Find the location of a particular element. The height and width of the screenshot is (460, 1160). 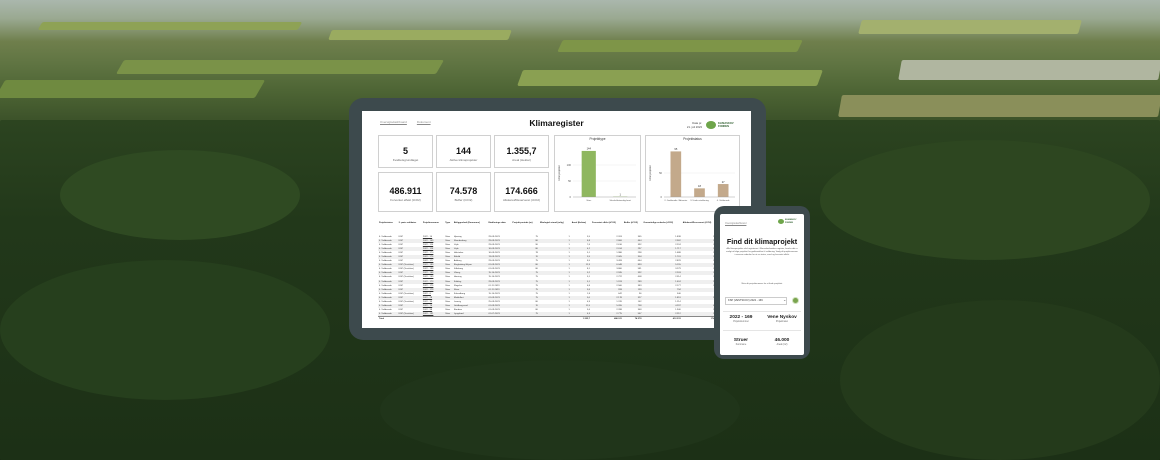

phone-nav-link: Oversigtsdashboard is located at coordinates (735, 223).